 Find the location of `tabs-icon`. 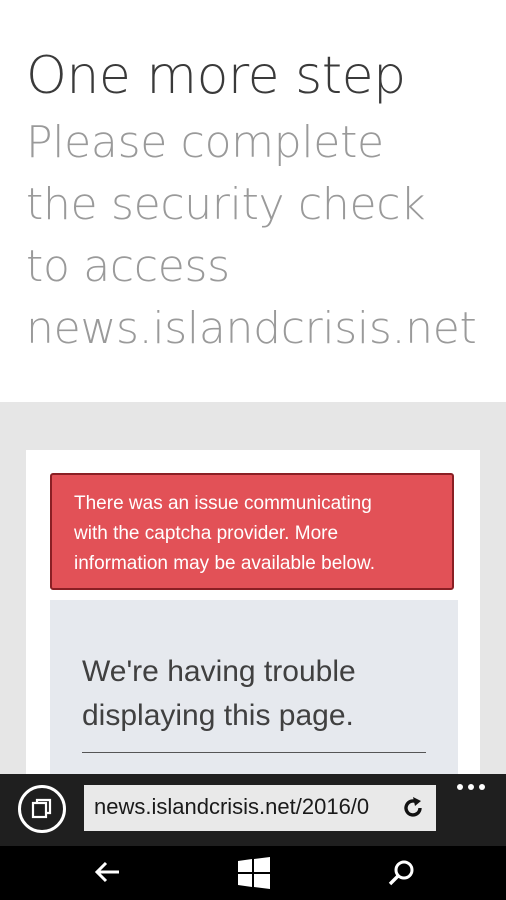

tabs-icon is located at coordinates (42, 809).